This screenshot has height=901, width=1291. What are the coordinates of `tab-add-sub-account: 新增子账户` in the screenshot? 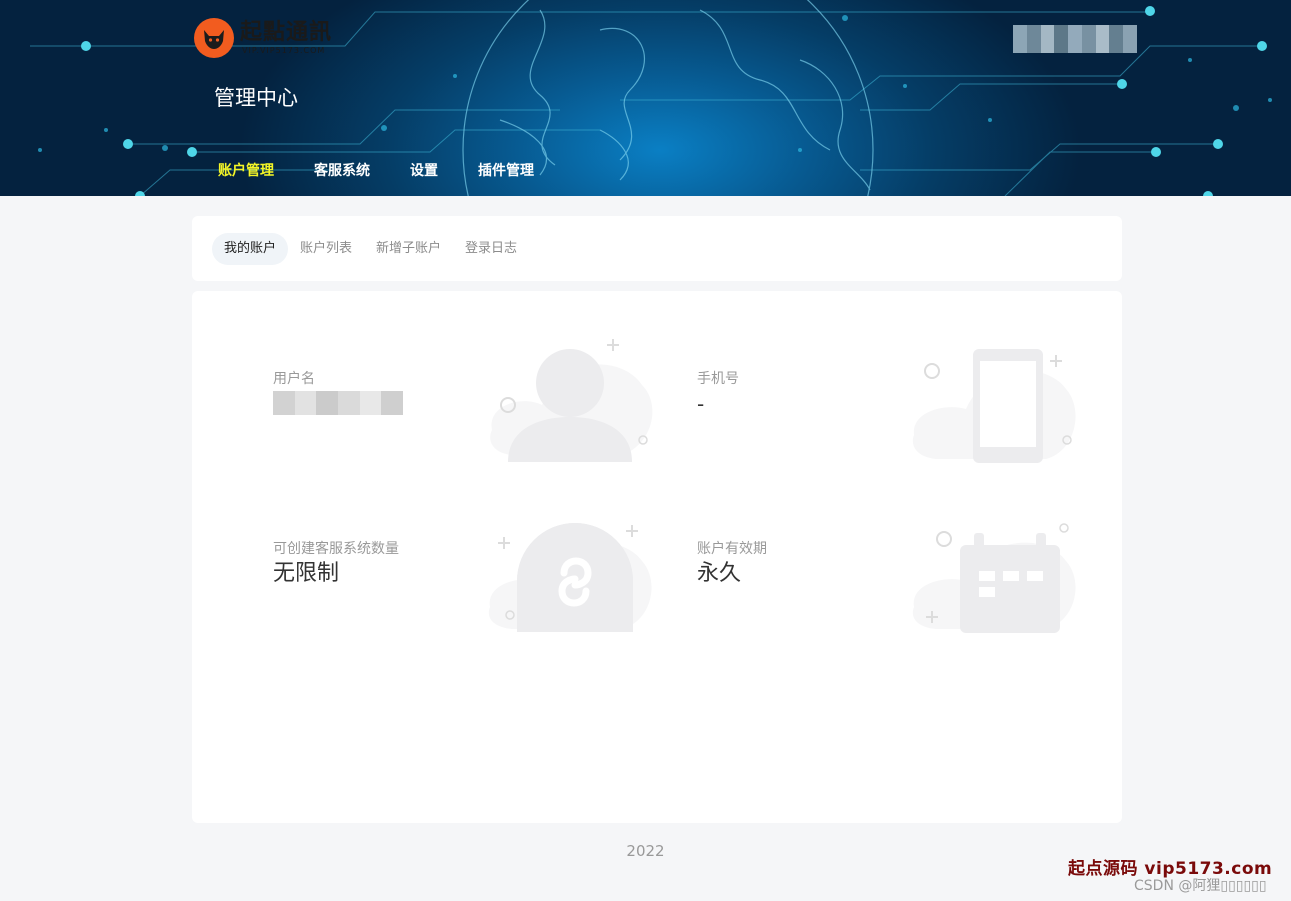 It's located at (408, 249).